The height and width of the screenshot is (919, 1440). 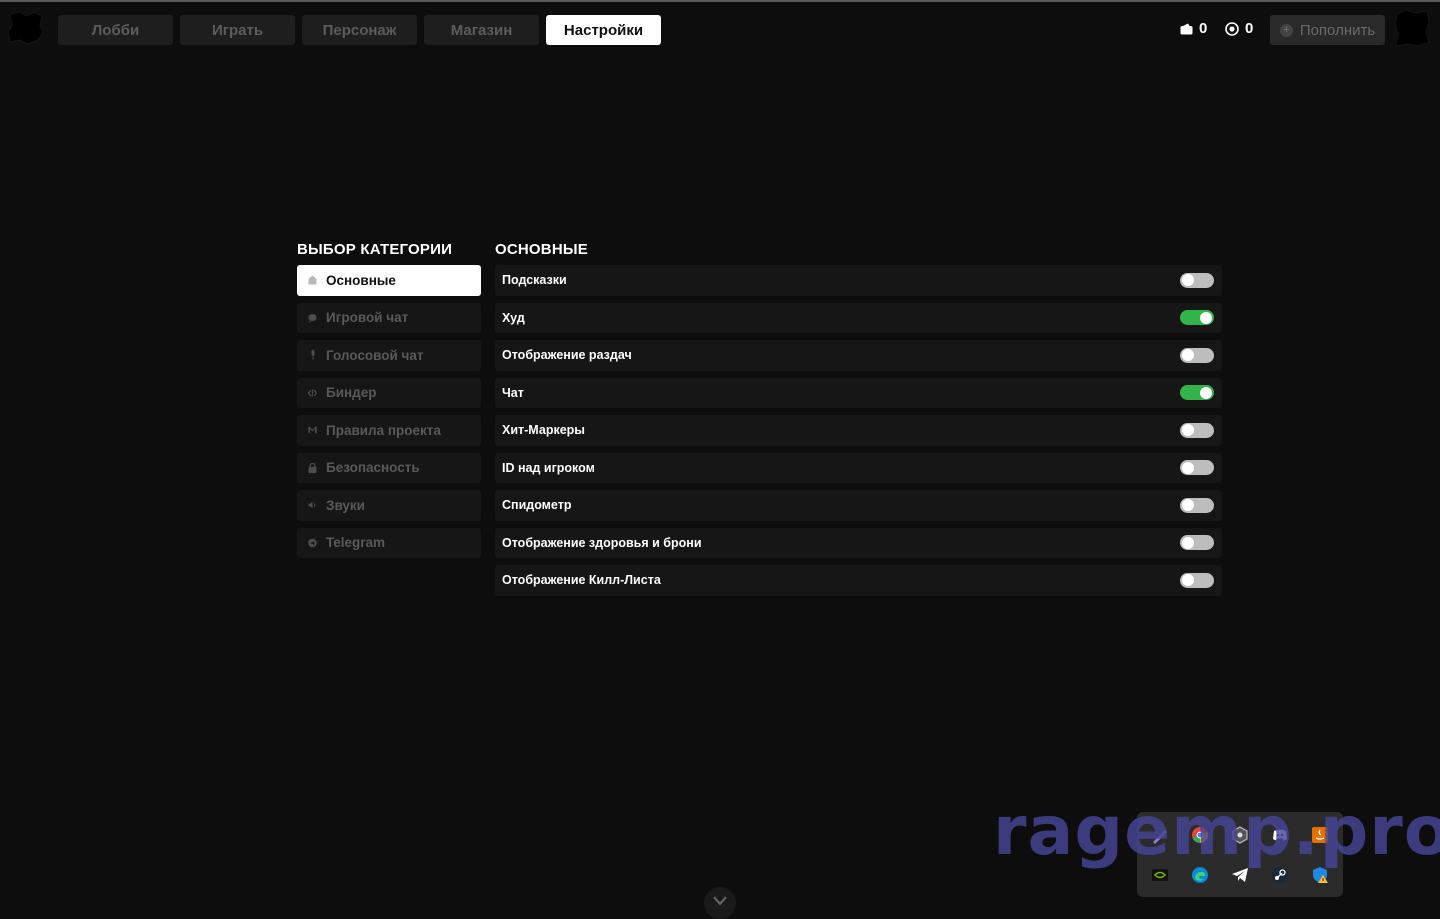 What do you see at coordinates (1320, 835) in the screenshot?
I see `java-icon` at bounding box center [1320, 835].